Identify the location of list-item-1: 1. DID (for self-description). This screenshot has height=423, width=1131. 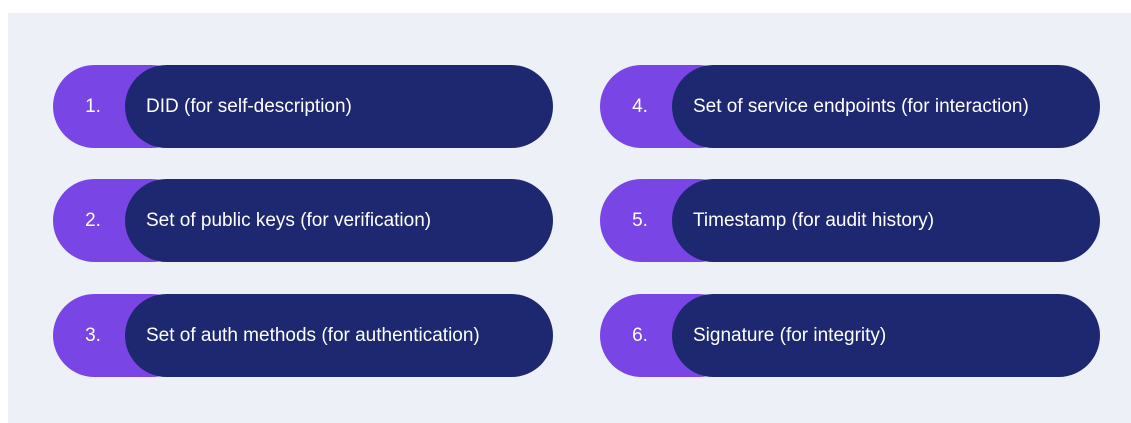
(303, 106).